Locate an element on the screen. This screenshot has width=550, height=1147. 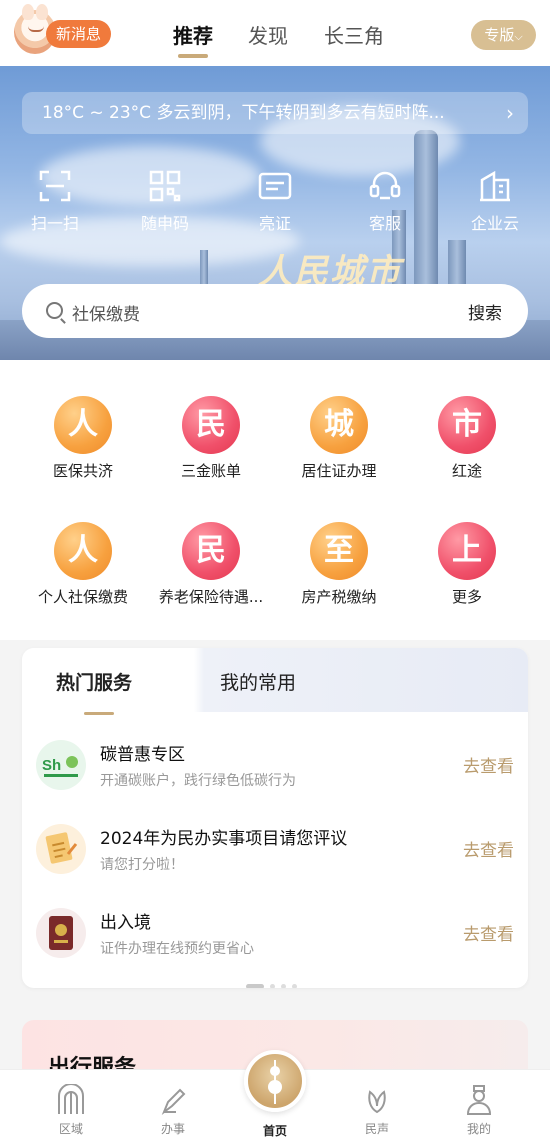
qrcode-icon is located at coordinates (165, 186).